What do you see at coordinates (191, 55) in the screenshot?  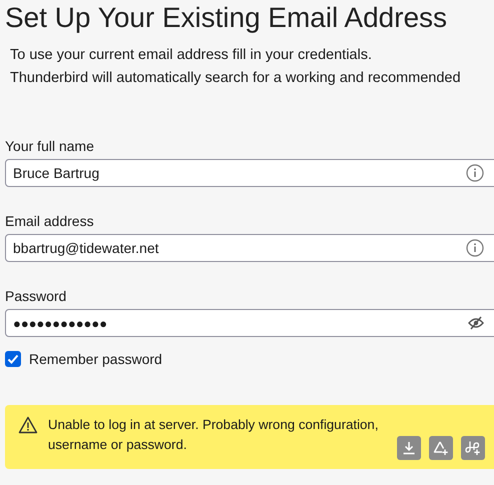 I see `intro-text: To use your current email address fill in your credentials.` at bounding box center [191, 55].